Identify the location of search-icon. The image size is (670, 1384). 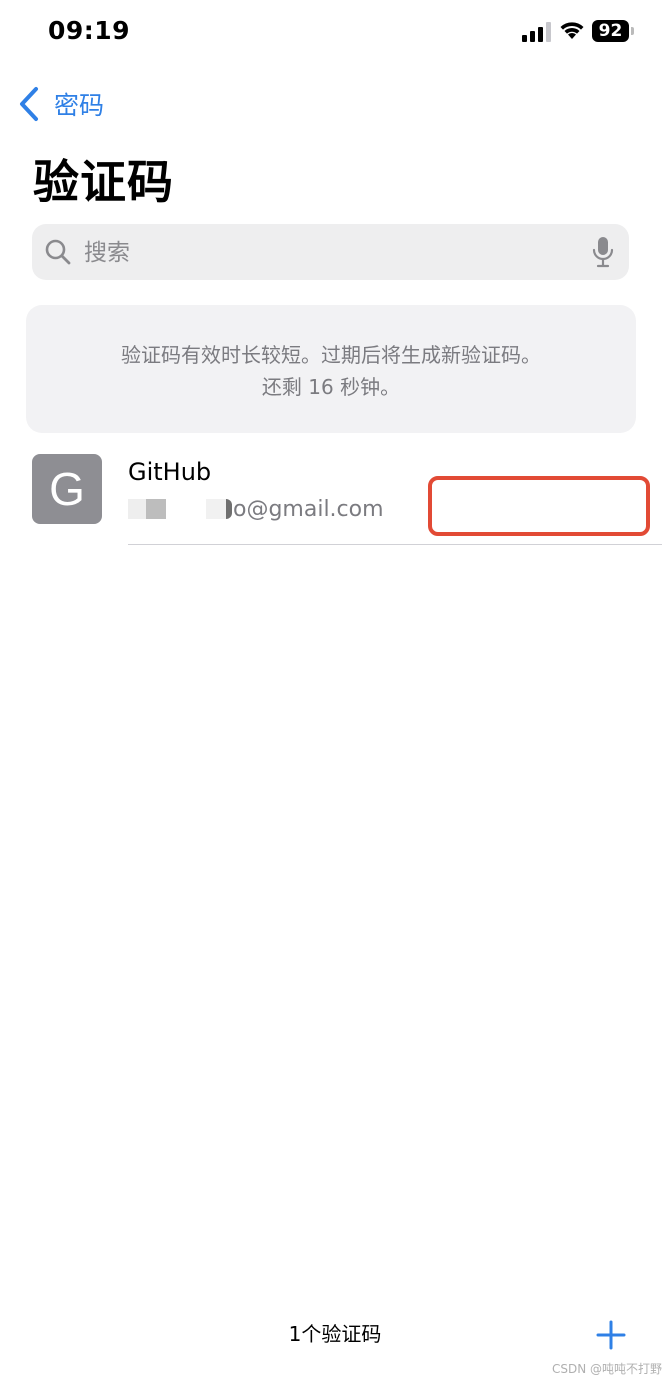
(58, 252).